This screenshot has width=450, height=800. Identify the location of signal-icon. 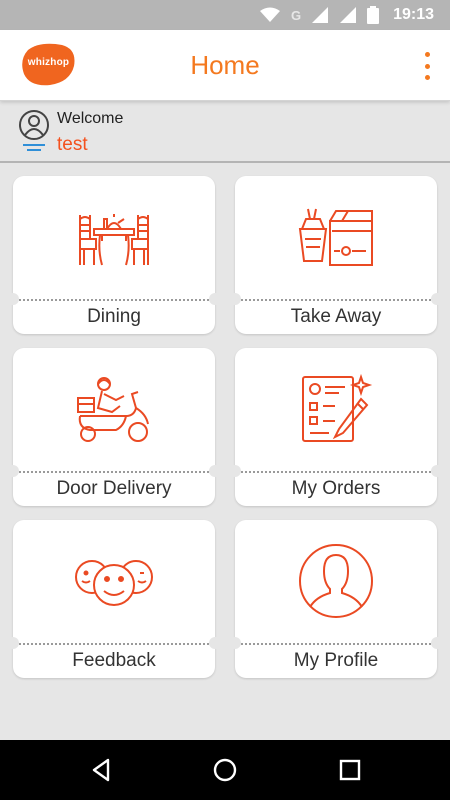
(320, 15).